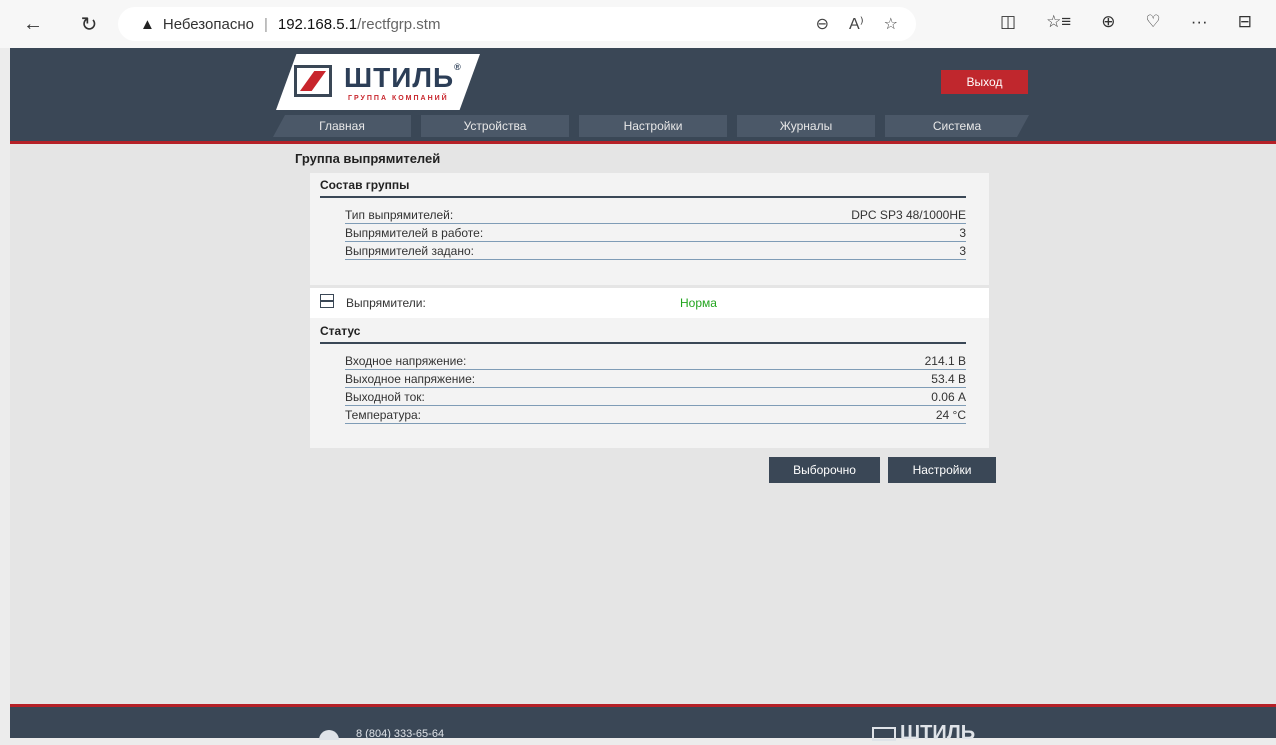 Image resolution: width=1276 pixels, height=745 pixels. Describe the element at coordinates (643, 705) in the screenshot. I see `footer-divider` at that location.